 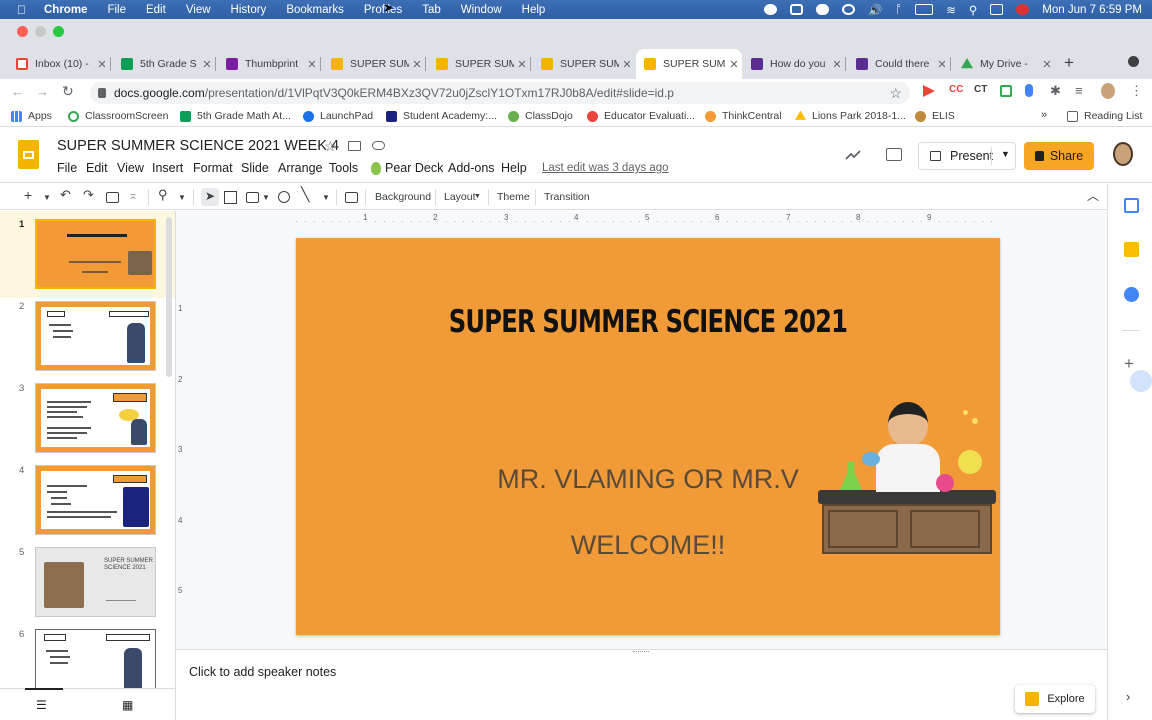 What do you see at coordinates (1131, 249) in the screenshot?
I see `keep-icon` at bounding box center [1131, 249].